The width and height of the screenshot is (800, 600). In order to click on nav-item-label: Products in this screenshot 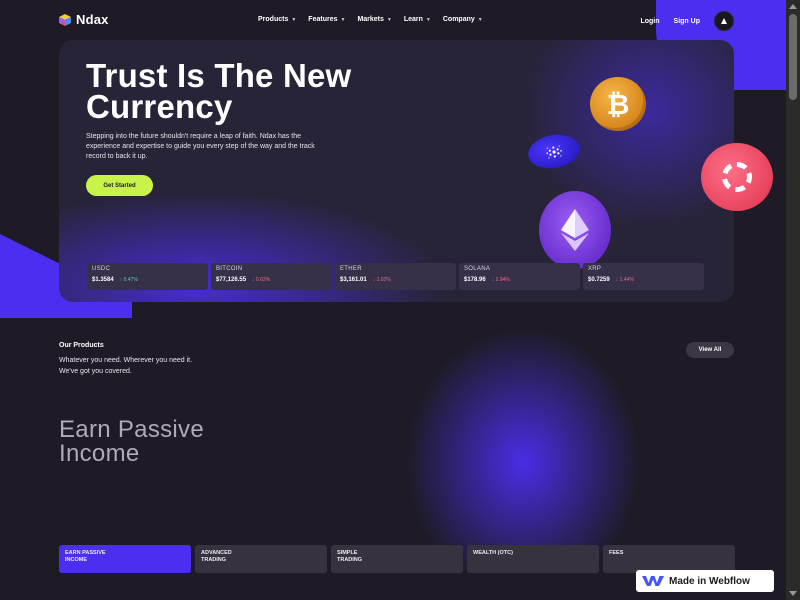, I will do `click(273, 19)`.